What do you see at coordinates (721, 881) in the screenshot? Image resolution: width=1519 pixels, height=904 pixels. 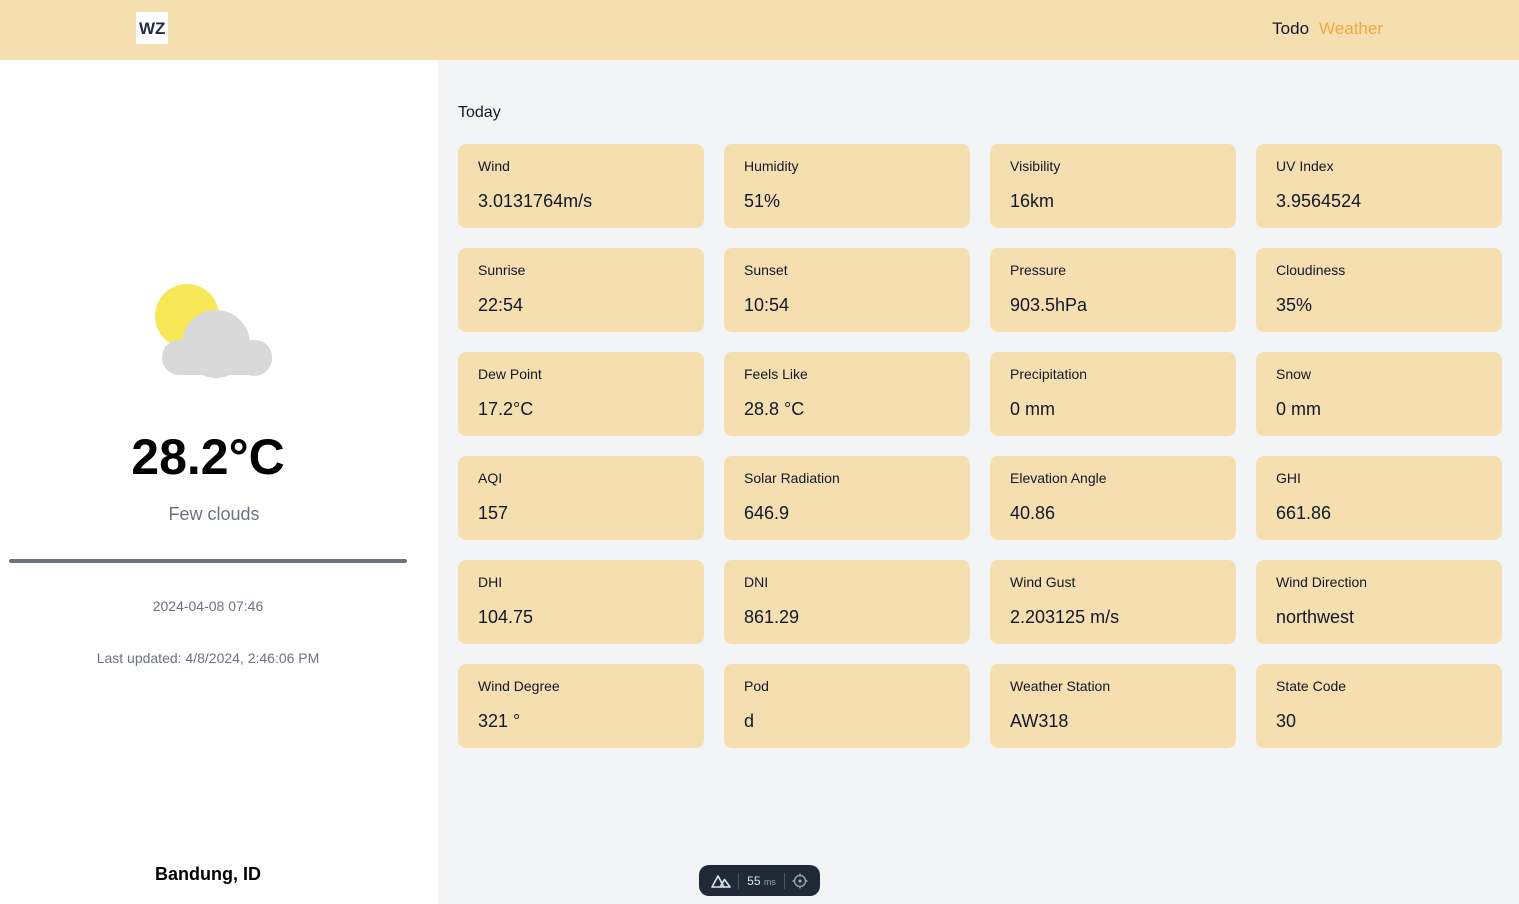 I see `nuxt-logo-icon` at bounding box center [721, 881].